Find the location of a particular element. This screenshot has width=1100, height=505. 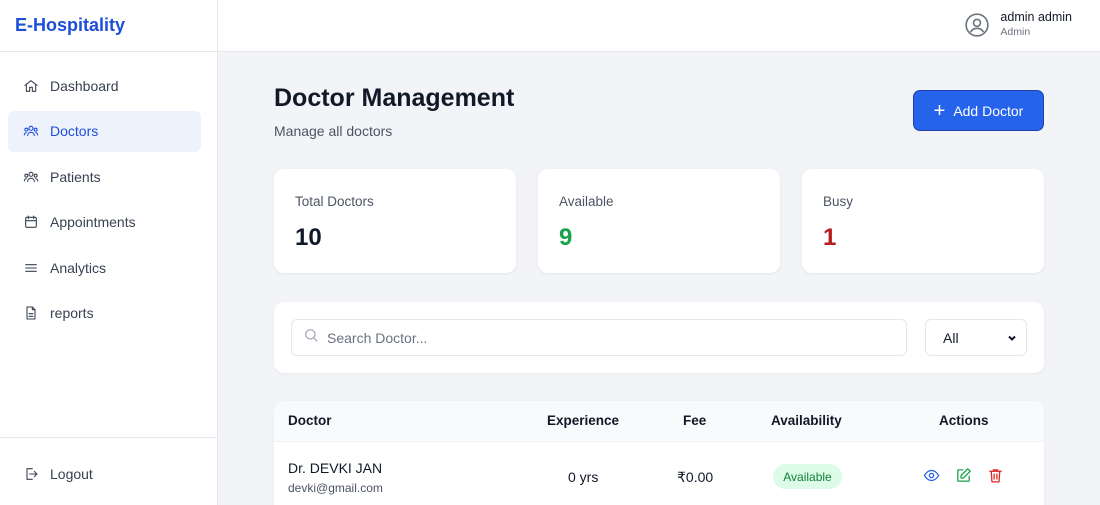

chevron-down-icon is located at coordinates (1012, 338).